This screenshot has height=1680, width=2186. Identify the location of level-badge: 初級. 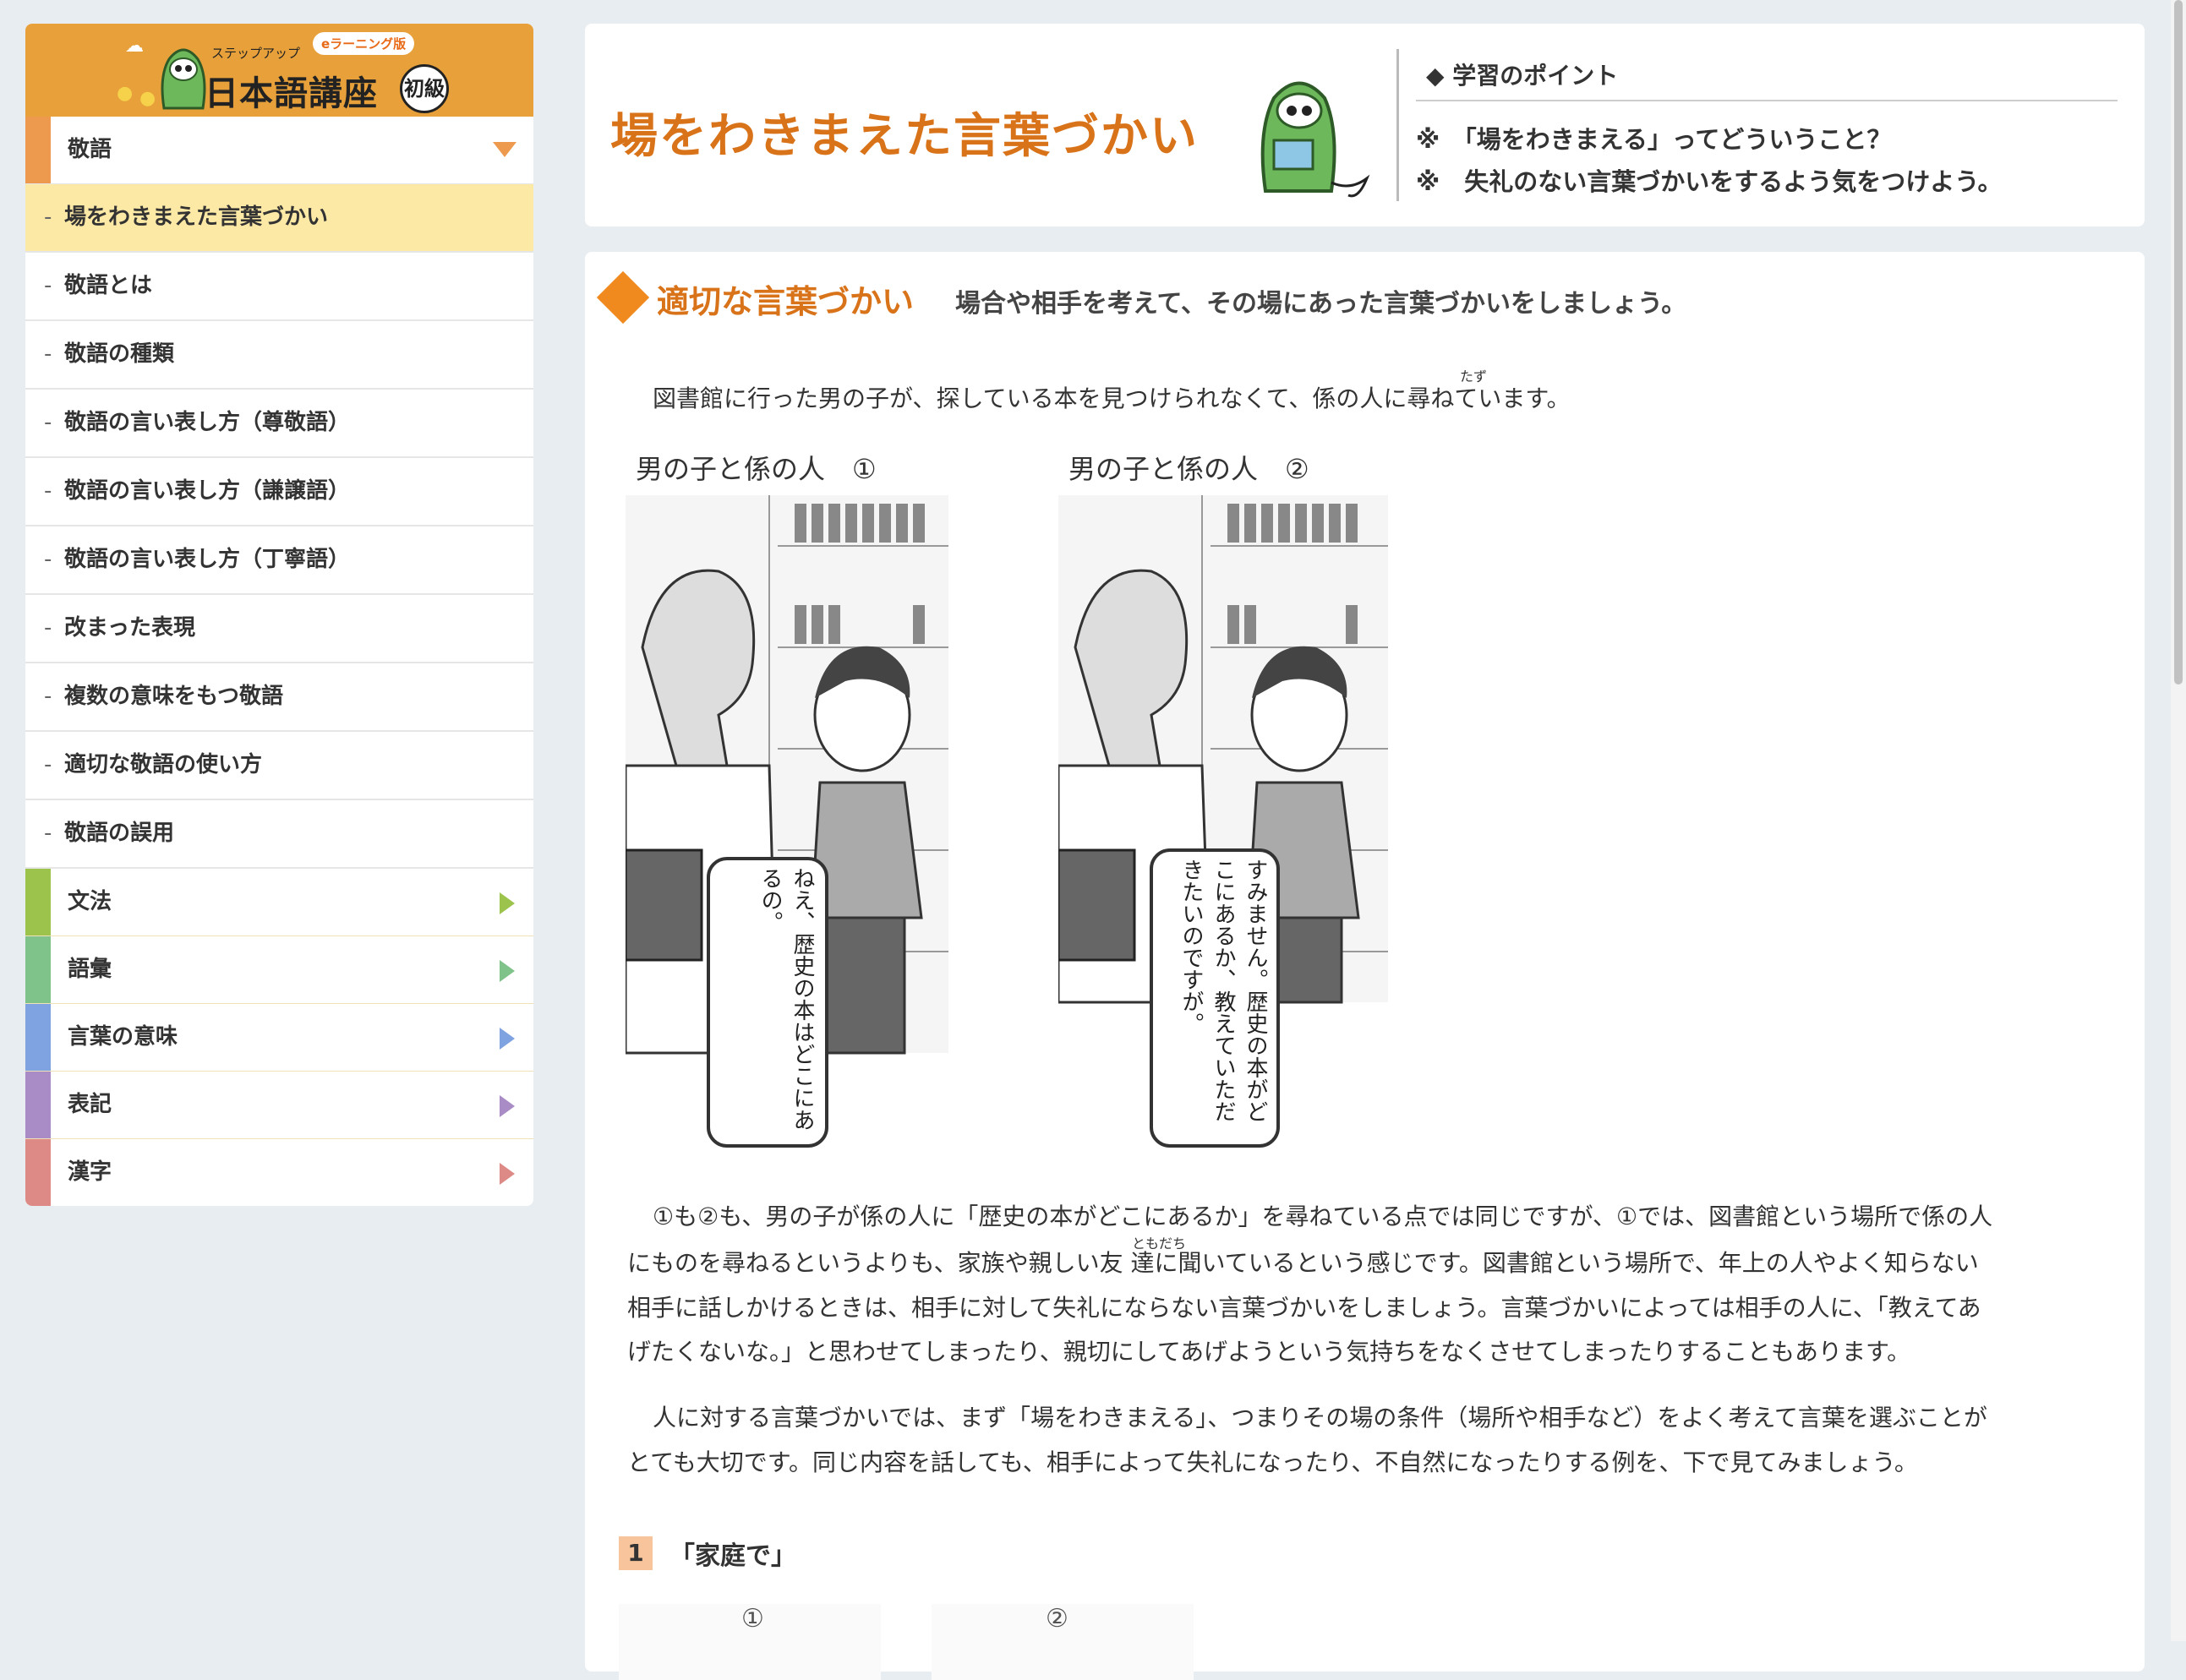
(424, 88).